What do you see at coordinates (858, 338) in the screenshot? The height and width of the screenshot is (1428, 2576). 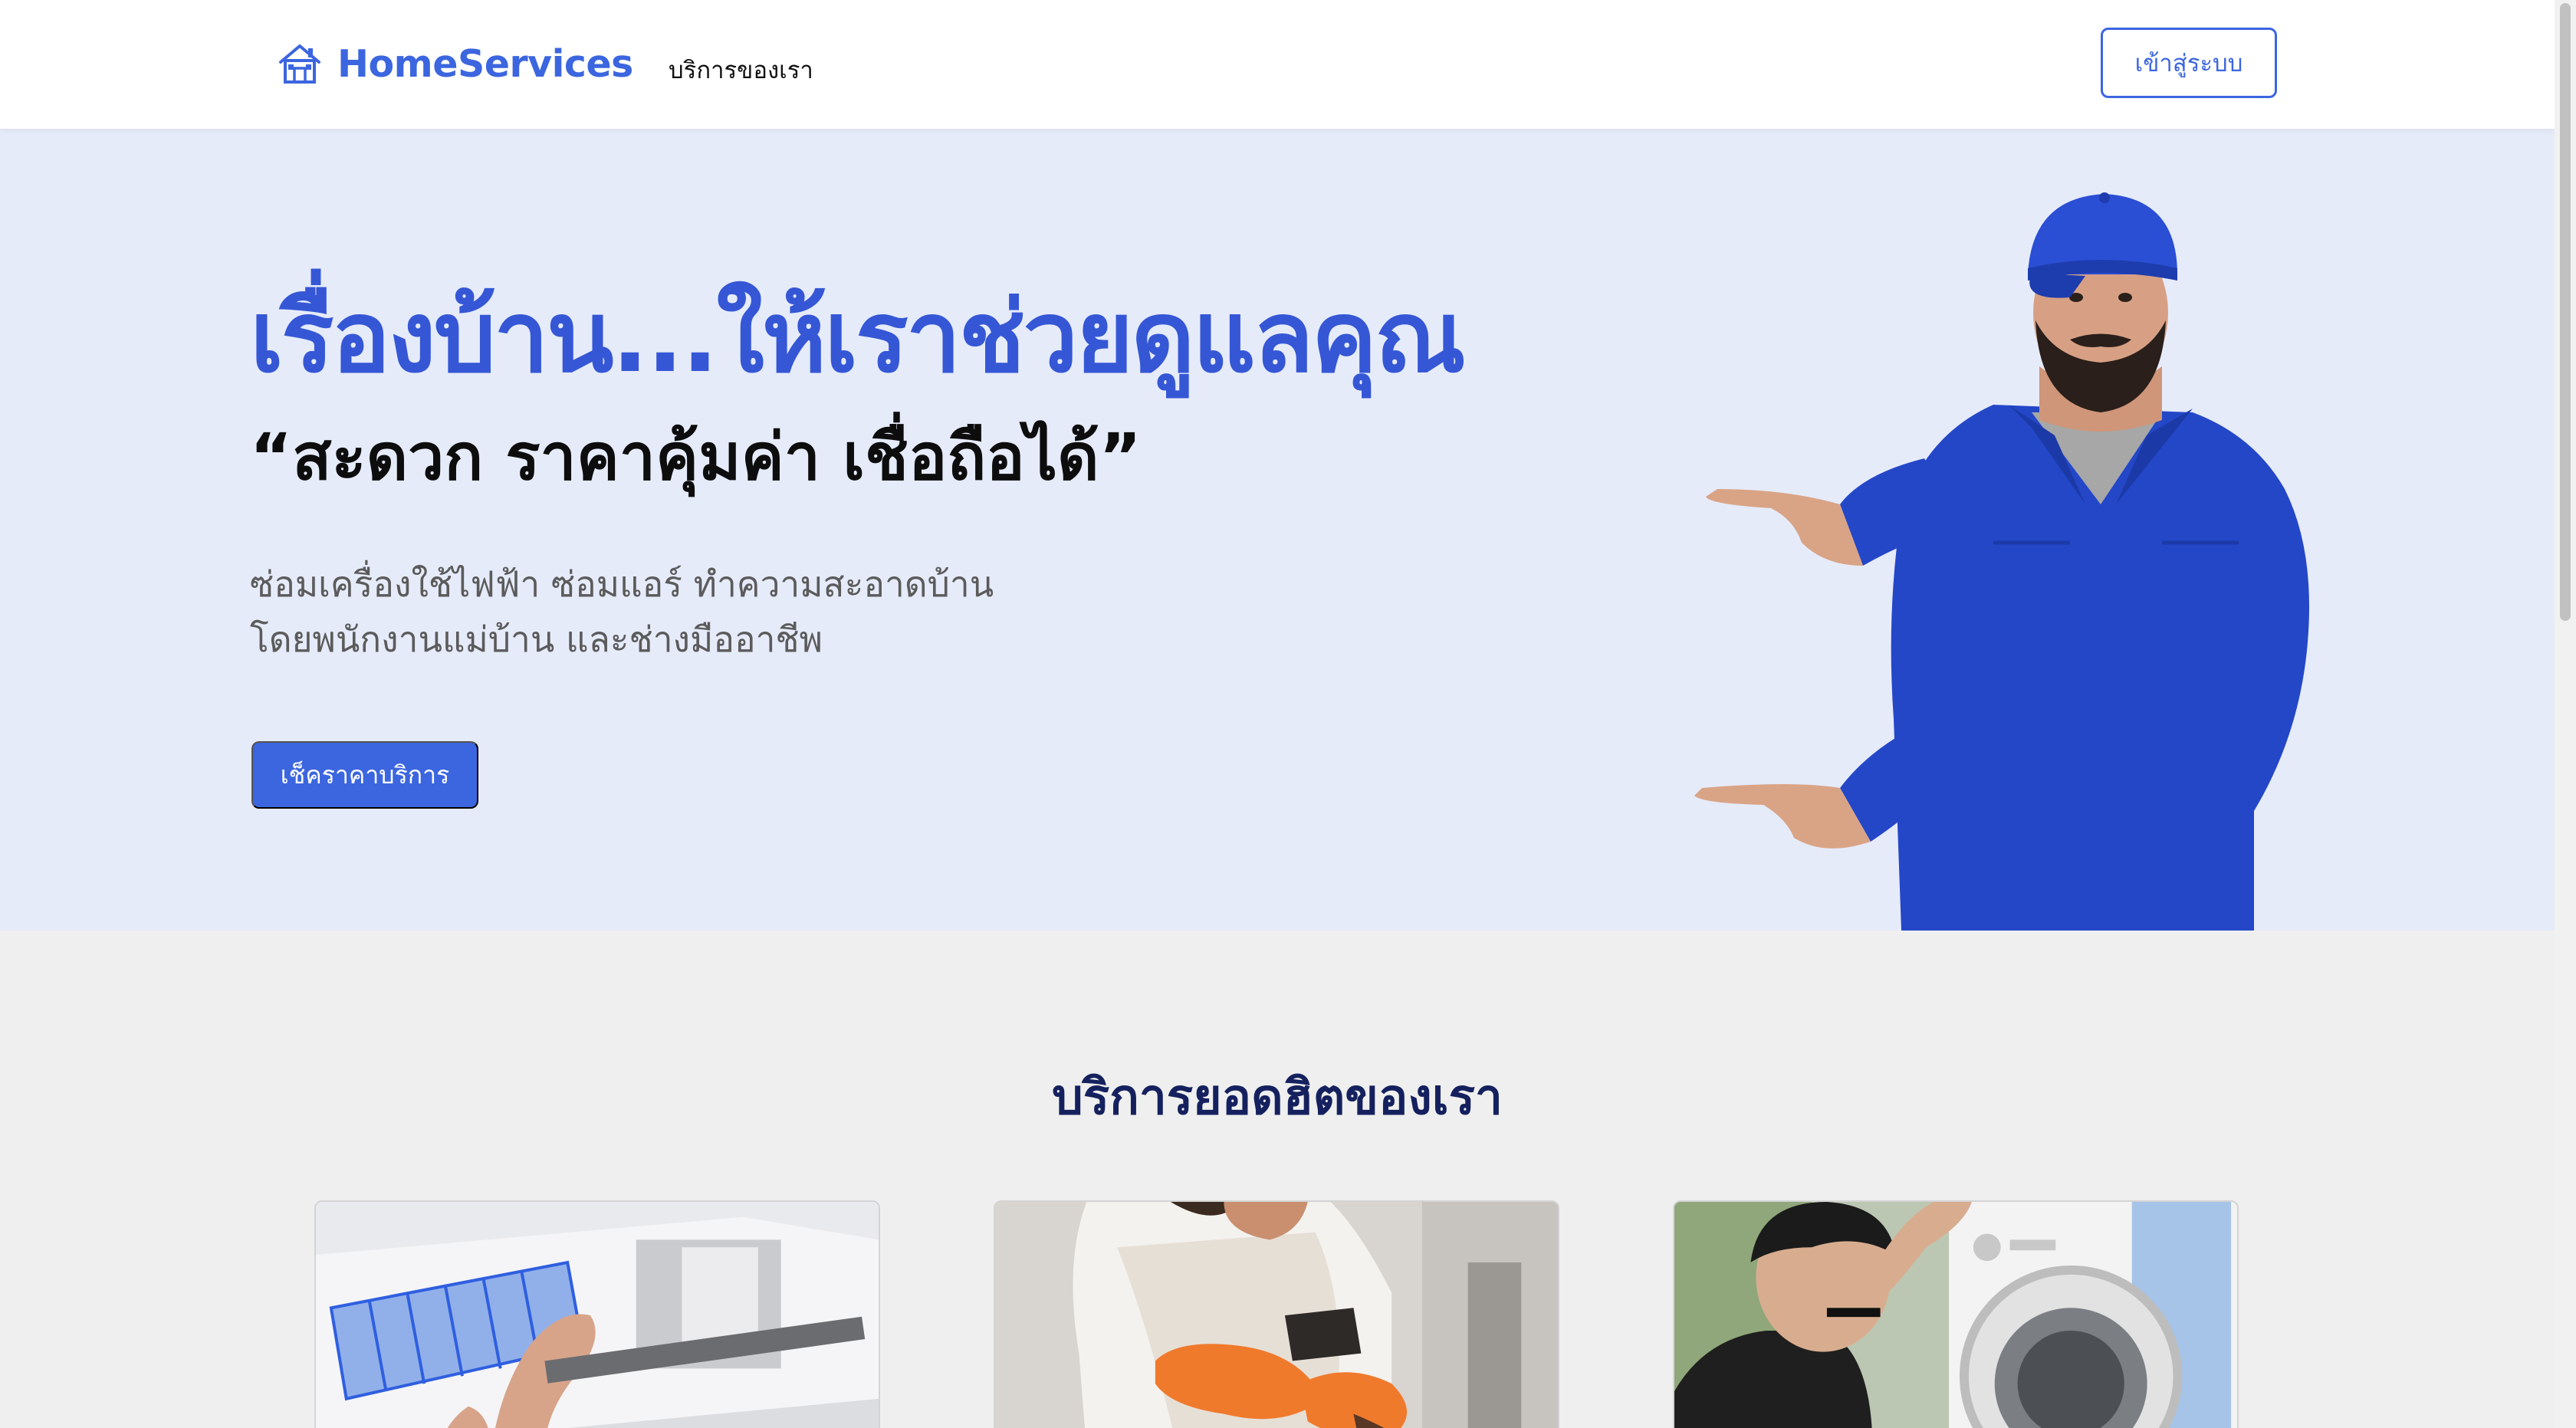 I see `hero-title: เรื่องบ้าน...ให้เราช่วยดูแลคุณ` at bounding box center [858, 338].